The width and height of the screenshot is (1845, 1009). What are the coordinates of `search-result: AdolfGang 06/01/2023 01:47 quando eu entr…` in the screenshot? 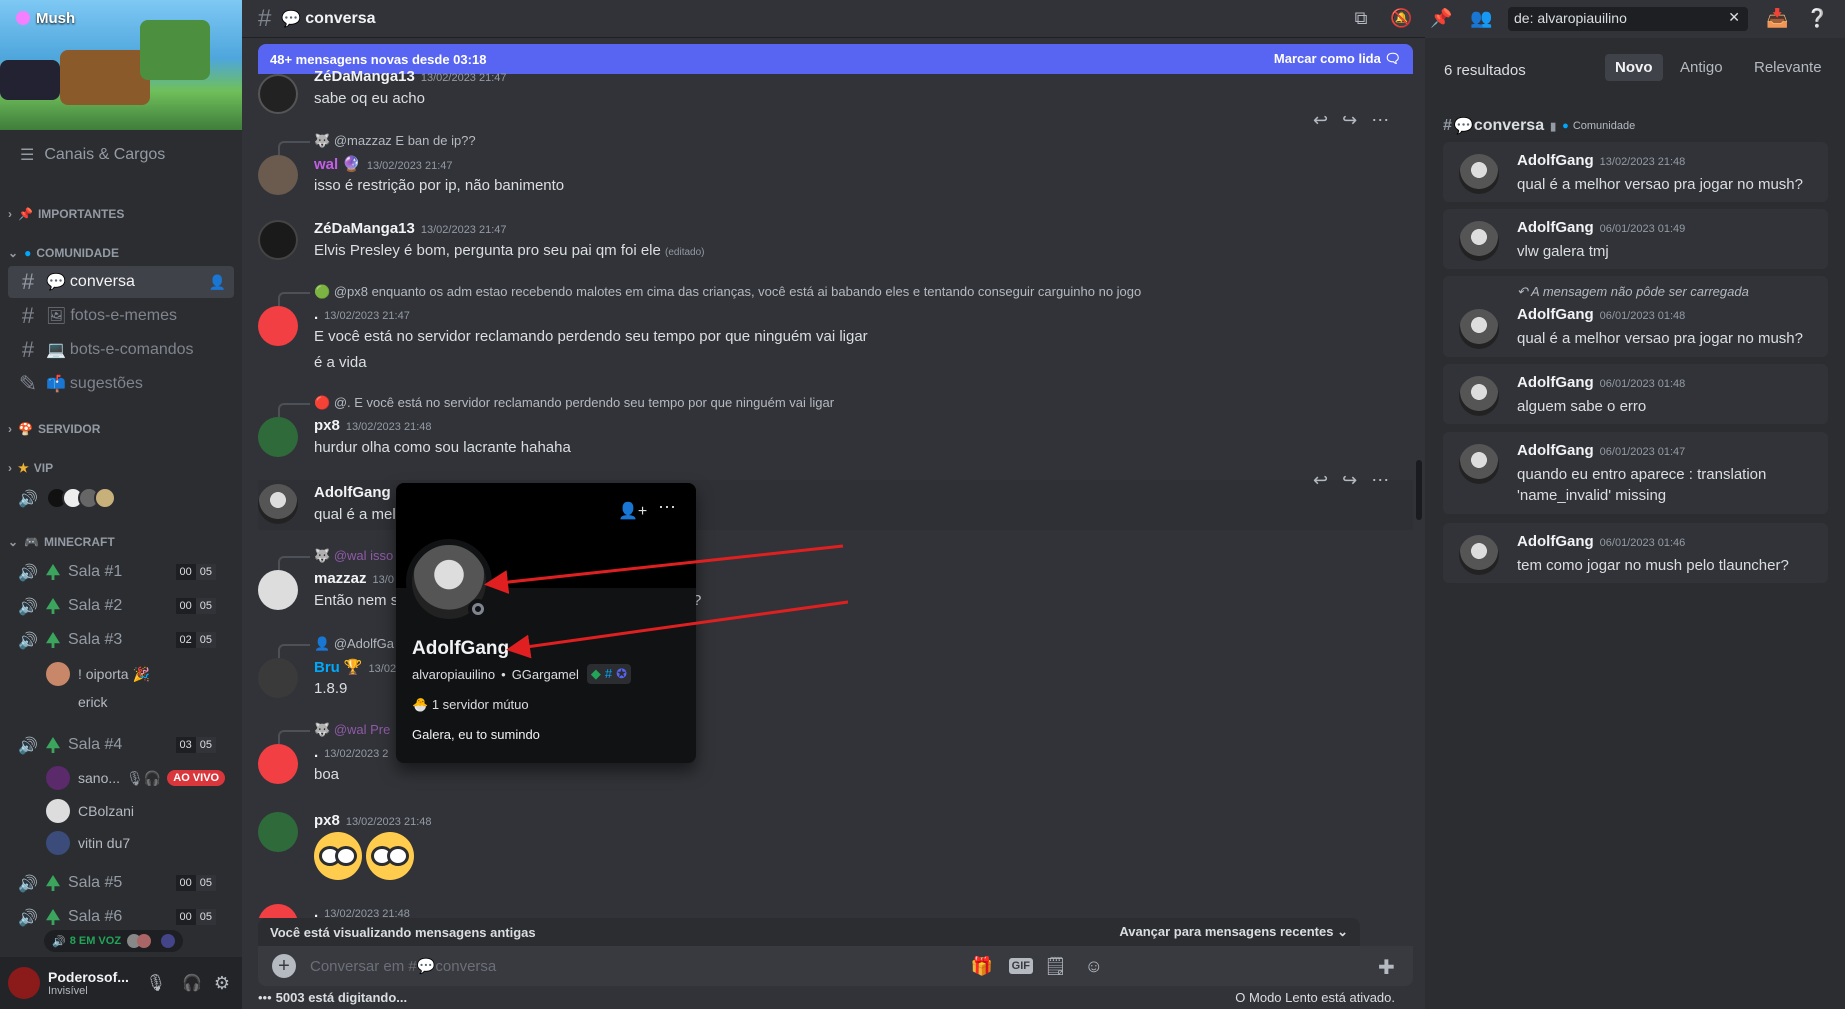 It's located at (1635, 473).